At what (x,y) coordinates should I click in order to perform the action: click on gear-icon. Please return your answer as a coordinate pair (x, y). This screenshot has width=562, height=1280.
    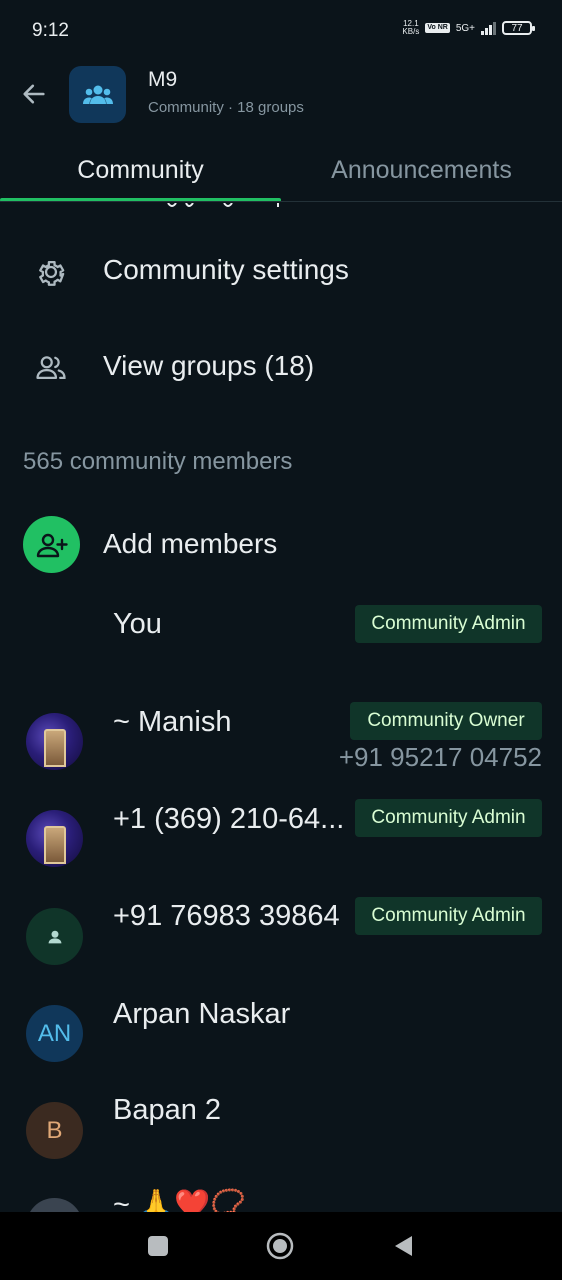
    Looking at the image, I should click on (52, 273).